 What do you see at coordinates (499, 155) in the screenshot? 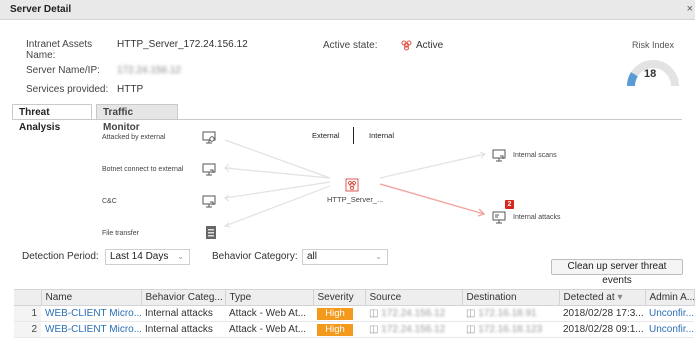
I see `monitor-scan-icon` at bounding box center [499, 155].